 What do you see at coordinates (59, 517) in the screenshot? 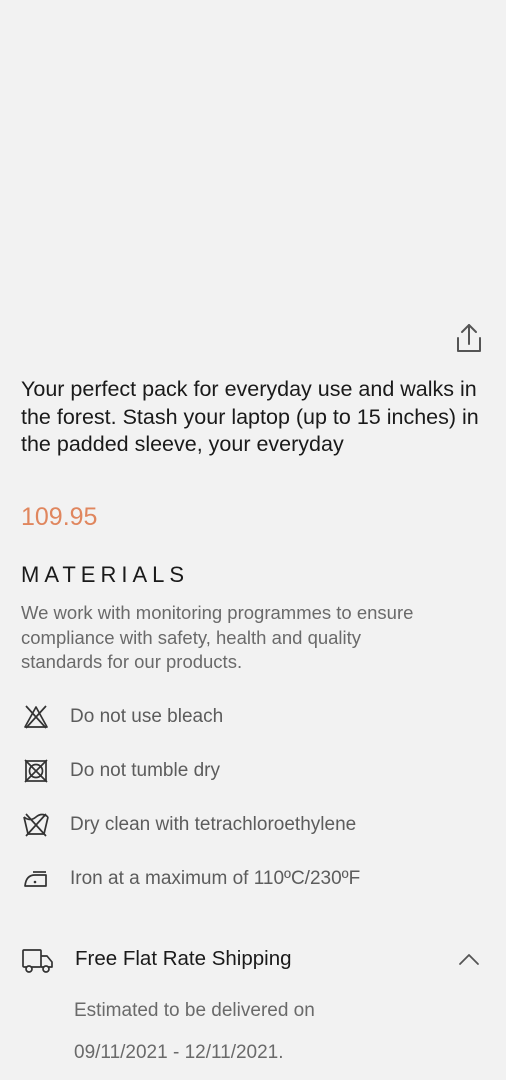
I see `product-price: 109.95` at bounding box center [59, 517].